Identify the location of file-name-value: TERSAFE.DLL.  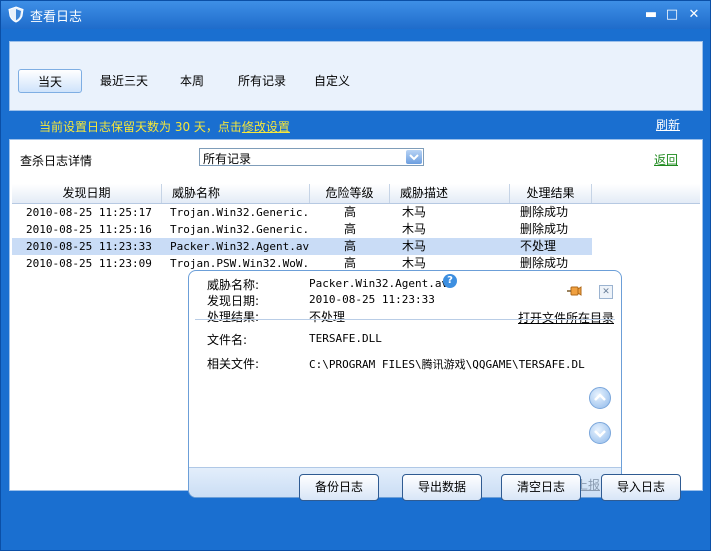
(345, 338).